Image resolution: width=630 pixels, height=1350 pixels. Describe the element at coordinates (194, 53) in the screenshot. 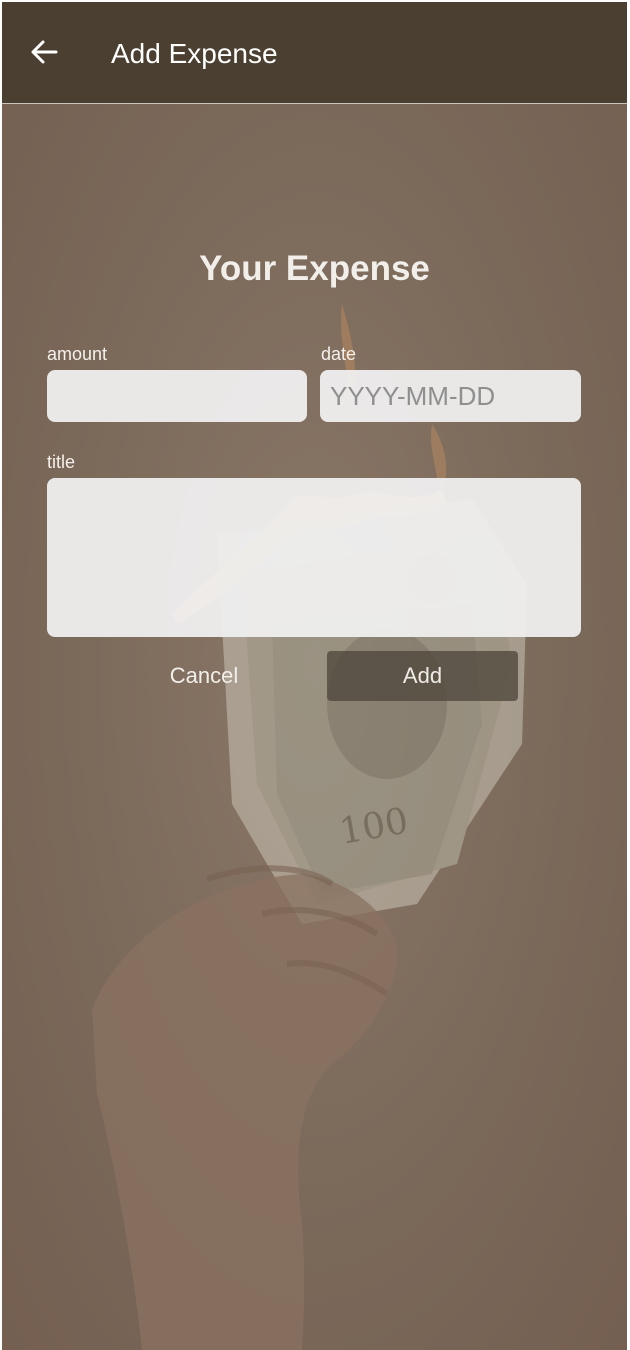

I see `app-bar-title: Add Expense` at that location.